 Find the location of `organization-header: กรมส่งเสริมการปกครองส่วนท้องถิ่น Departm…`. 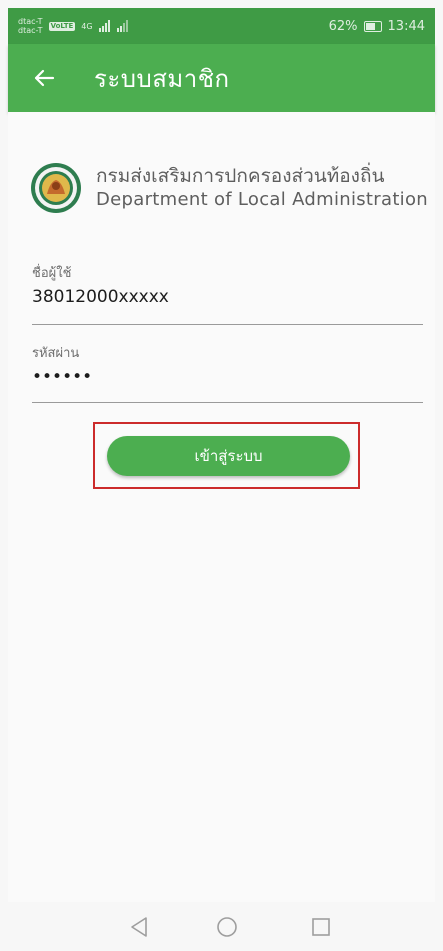

organization-header: กรมส่งเสริมการปกครองส่วนท้องถิ่น Departm… is located at coordinates (229, 188).